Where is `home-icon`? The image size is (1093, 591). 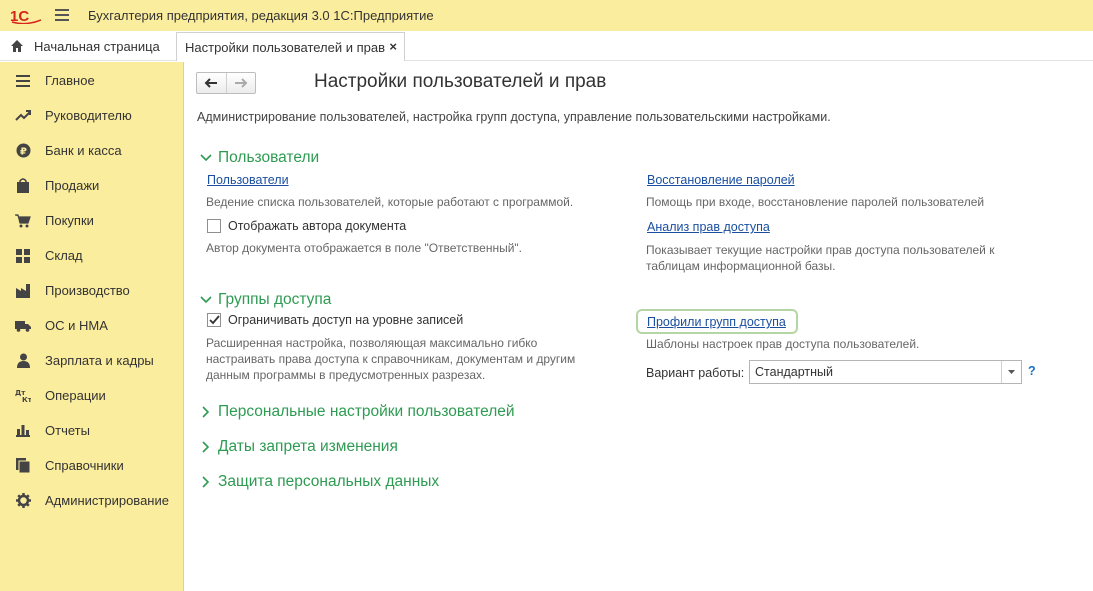 home-icon is located at coordinates (17, 46).